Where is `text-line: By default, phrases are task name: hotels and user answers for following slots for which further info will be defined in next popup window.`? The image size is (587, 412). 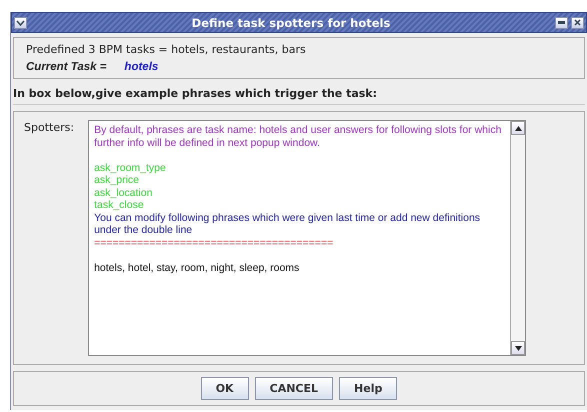 text-line: By default, phrases are task name: hotels and user answers for following slots for which further info will be defined in next popup window. is located at coordinates (298, 136).